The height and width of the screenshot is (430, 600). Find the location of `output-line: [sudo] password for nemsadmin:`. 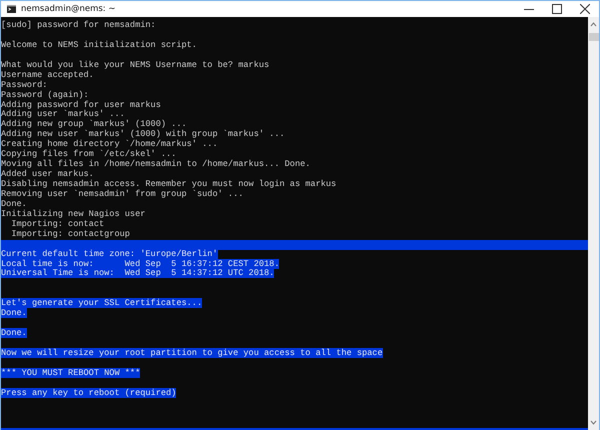

output-line: [sudo] password for nemsadmin: is located at coordinates (78, 25).